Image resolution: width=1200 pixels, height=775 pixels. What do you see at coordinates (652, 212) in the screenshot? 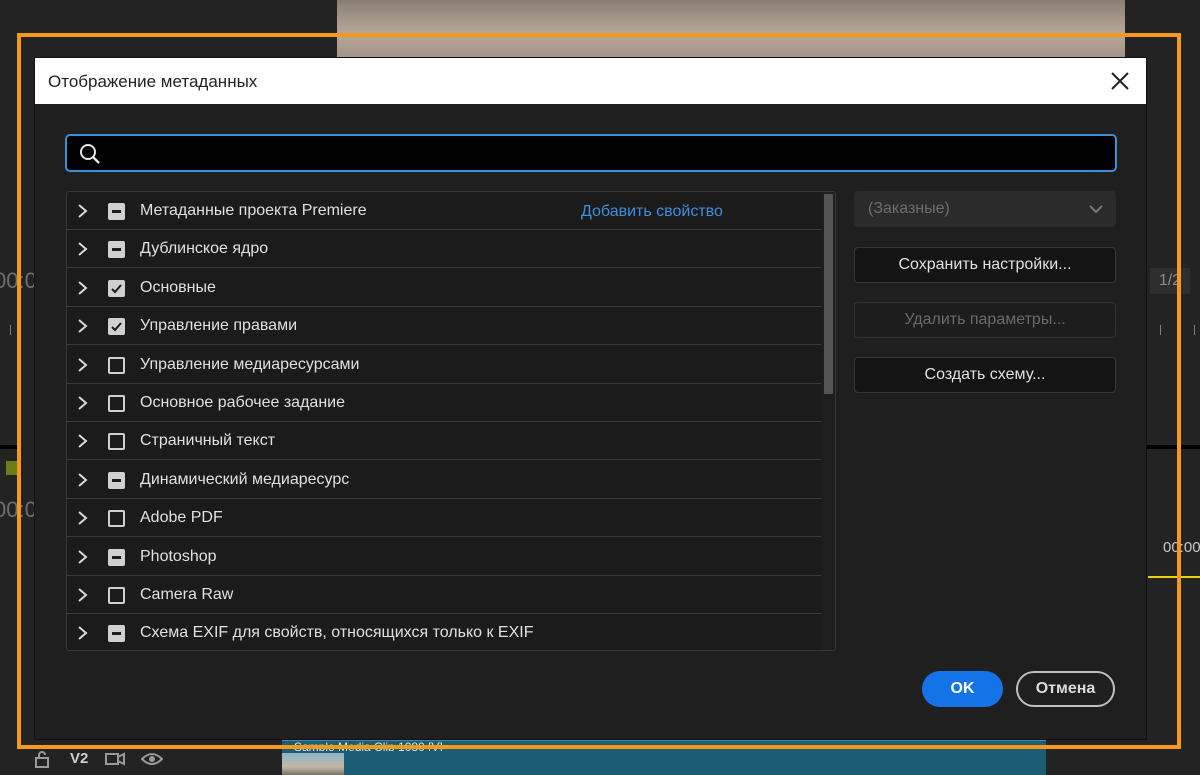
I see `add-property-link: Добавить свойство` at bounding box center [652, 212].